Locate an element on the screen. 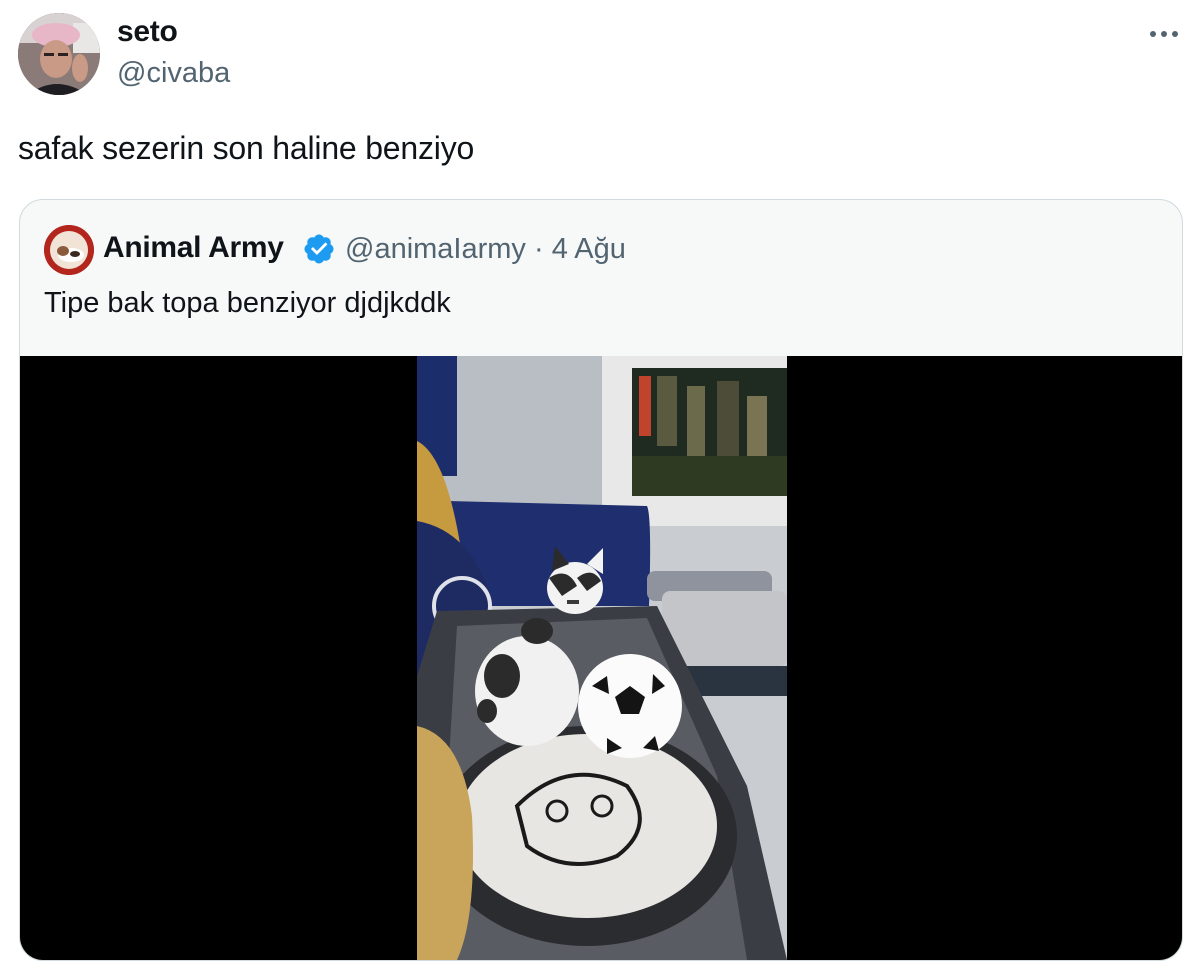  quoted-avatar-photo is located at coordinates (69, 250).